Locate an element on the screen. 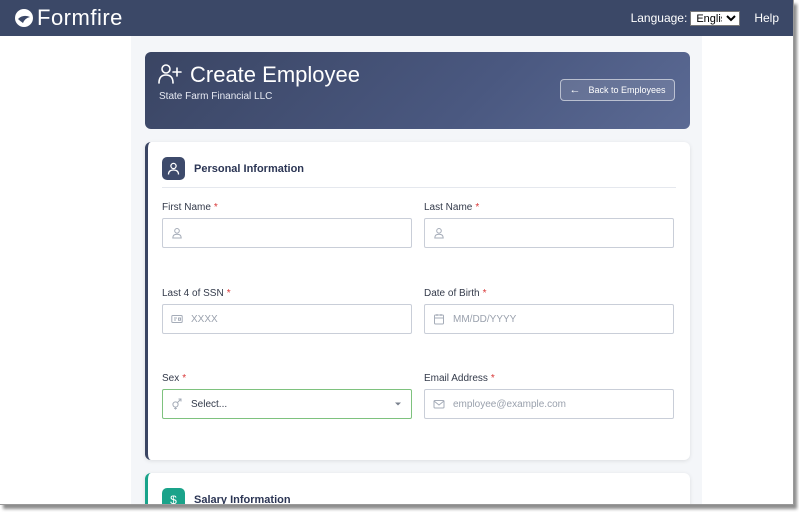 The image size is (799, 512). chevron-down-icon is located at coordinates (398, 404).